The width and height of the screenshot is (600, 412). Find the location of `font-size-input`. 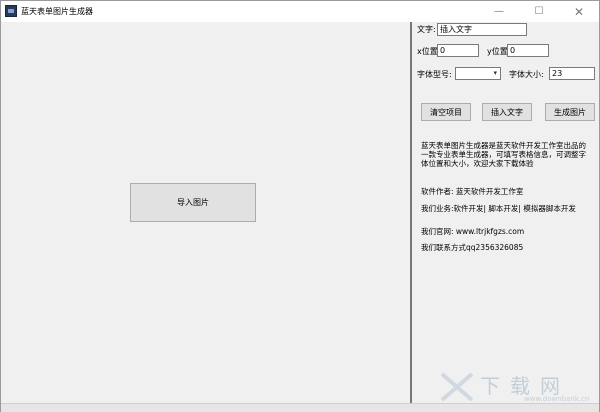

font-size-input is located at coordinates (572, 73).